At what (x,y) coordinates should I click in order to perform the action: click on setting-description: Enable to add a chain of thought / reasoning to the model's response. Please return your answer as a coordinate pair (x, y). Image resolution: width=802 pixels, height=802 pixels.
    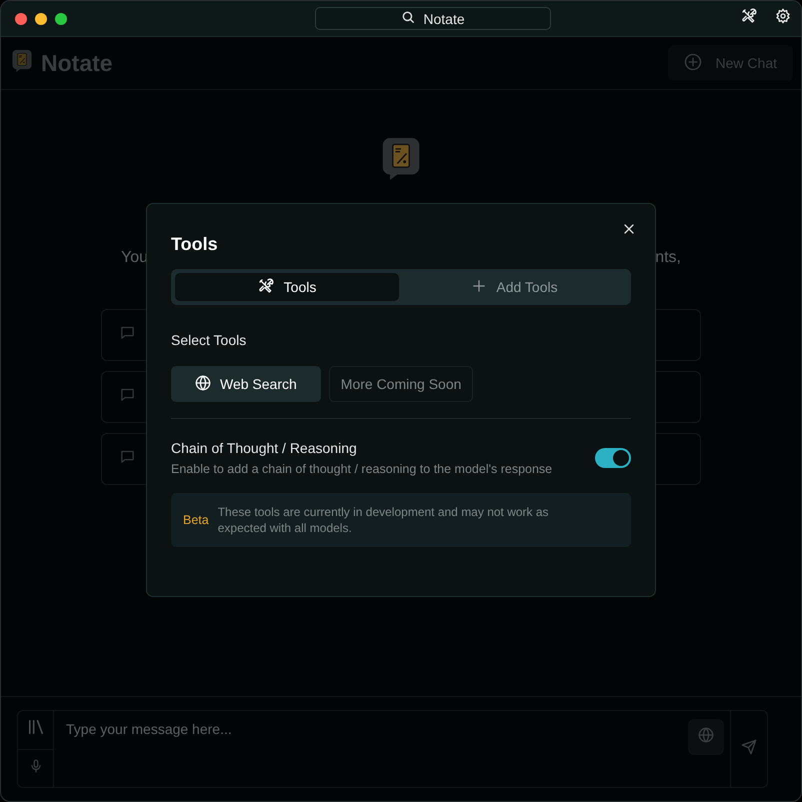
    Looking at the image, I should click on (362, 469).